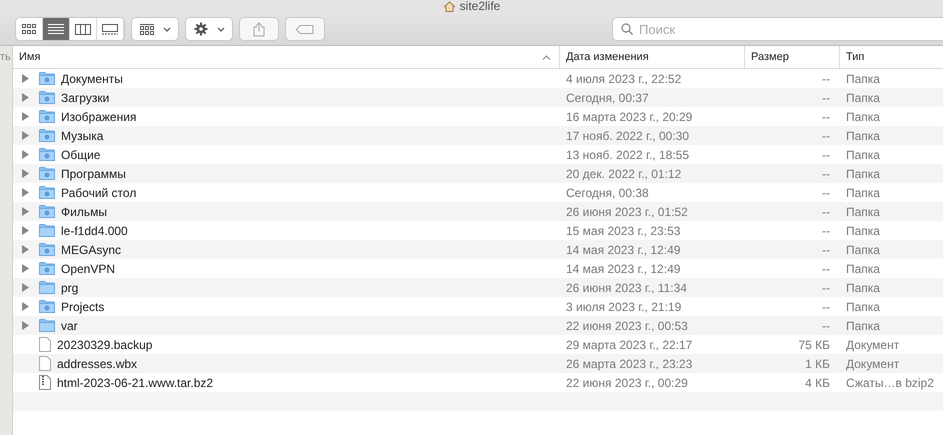  I want to click on modified-date: 13 нояб. 2022 г., 18:55, so click(627, 155).